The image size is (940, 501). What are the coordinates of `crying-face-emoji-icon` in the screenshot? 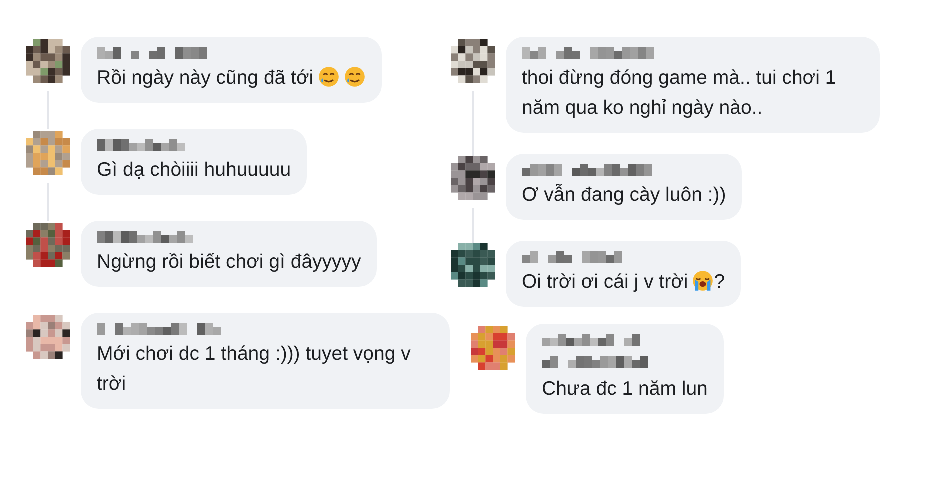 It's located at (703, 281).